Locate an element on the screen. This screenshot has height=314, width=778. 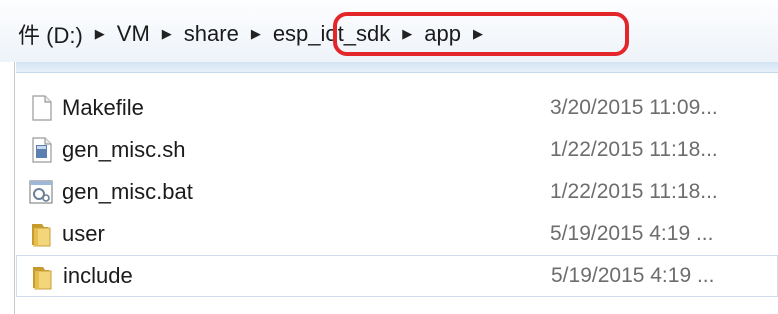
document-icon is located at coordinates (42, 108).